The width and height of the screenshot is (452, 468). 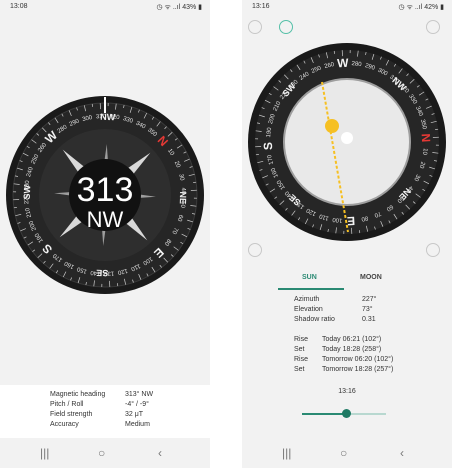 I want to click on info-label: Magnetic heading, so click(x=78, y=394).